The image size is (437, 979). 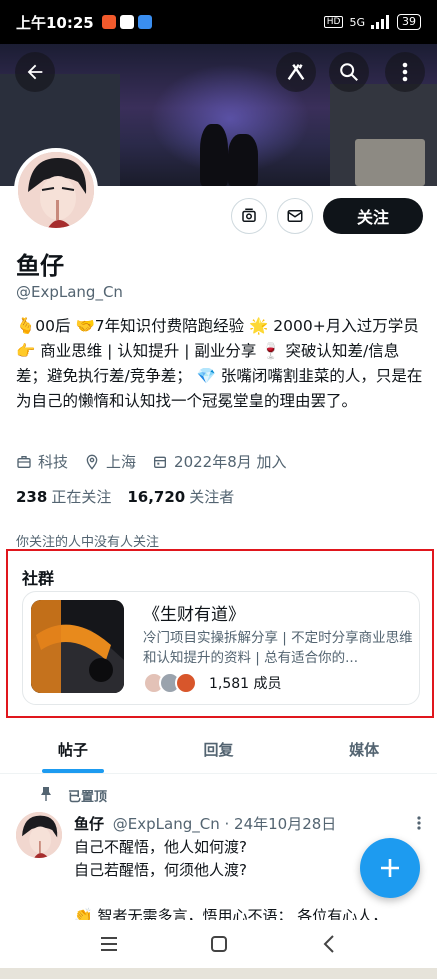 What do you see at coordinates (32, 497) in the screenshot?
I see `following-count: 238` at bounding box center [32, 497].